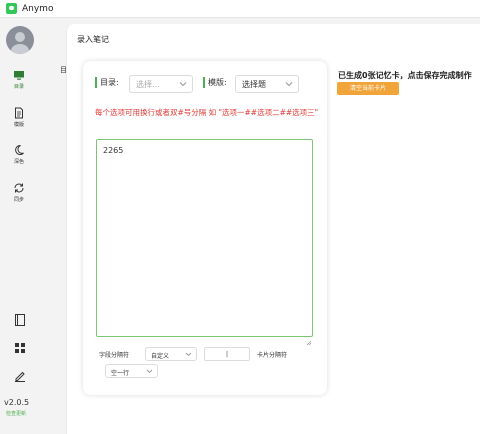 The width and height of the screenshot is (480, 434). I want to click on sidebar-item-dark-mode: 深色, so click(19, 162).